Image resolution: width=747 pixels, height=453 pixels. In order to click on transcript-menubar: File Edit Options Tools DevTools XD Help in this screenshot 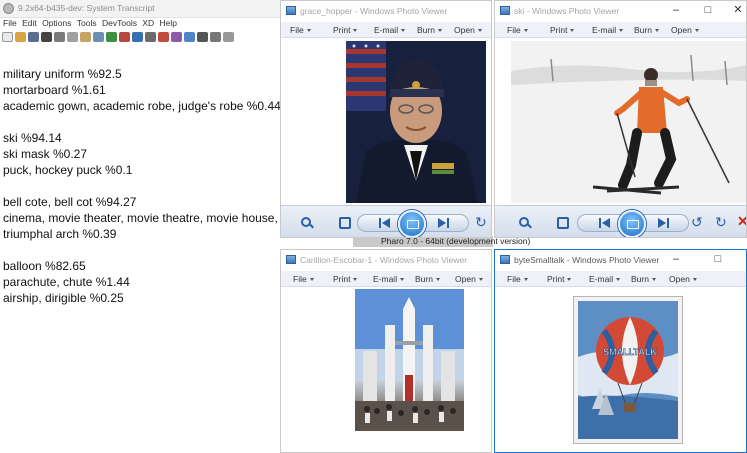, I will do `click(140, 24)`.